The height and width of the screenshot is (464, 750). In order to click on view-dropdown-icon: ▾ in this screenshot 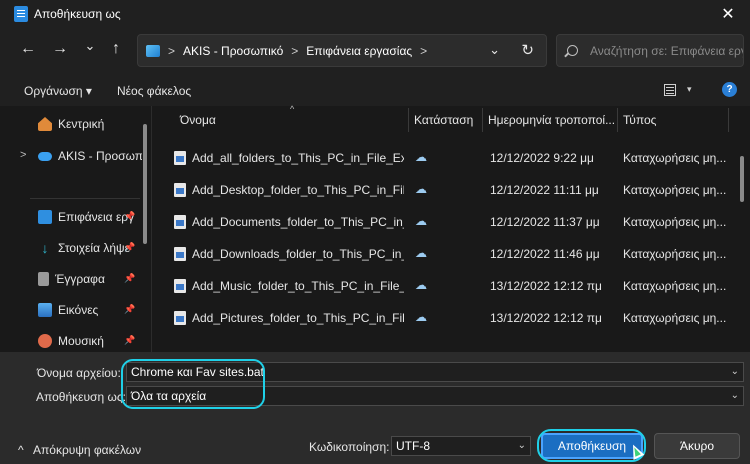, I will do `click(689, 89)`.